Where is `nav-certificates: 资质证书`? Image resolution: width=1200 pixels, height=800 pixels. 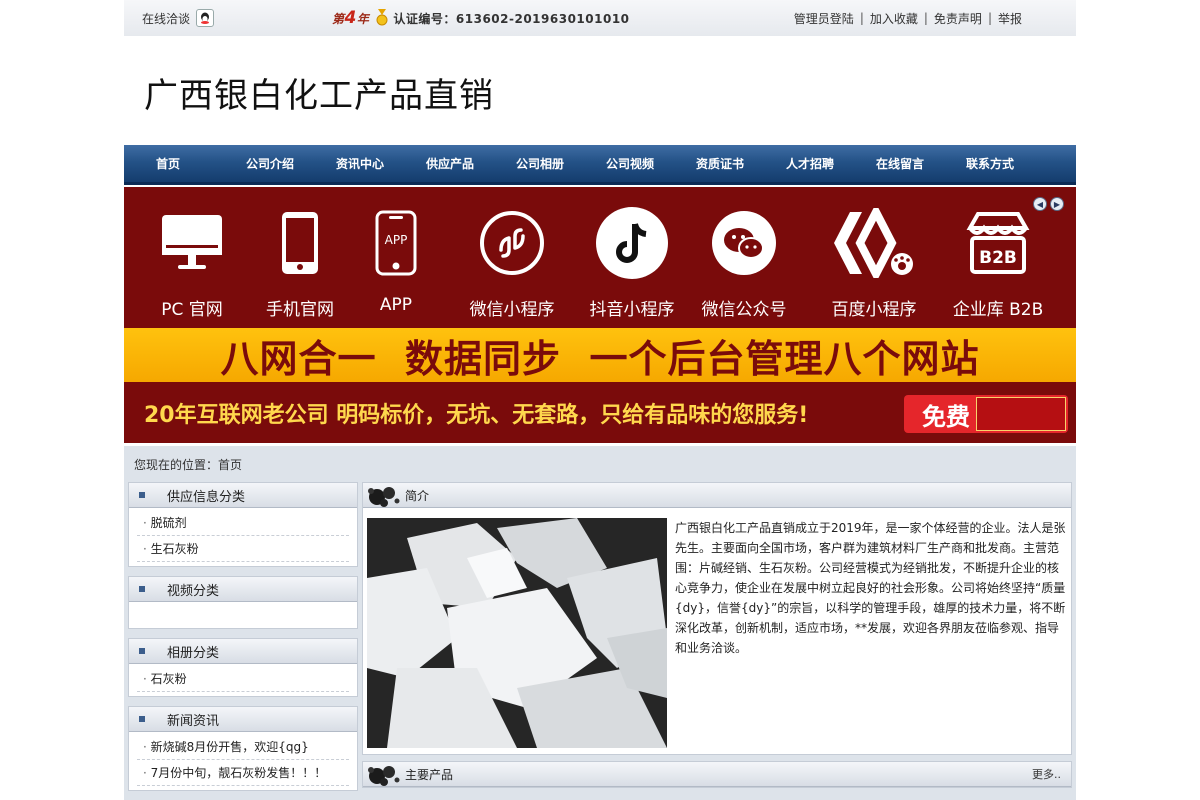
nav-certificates: 资质证书 is located at coordinates (741, 163).